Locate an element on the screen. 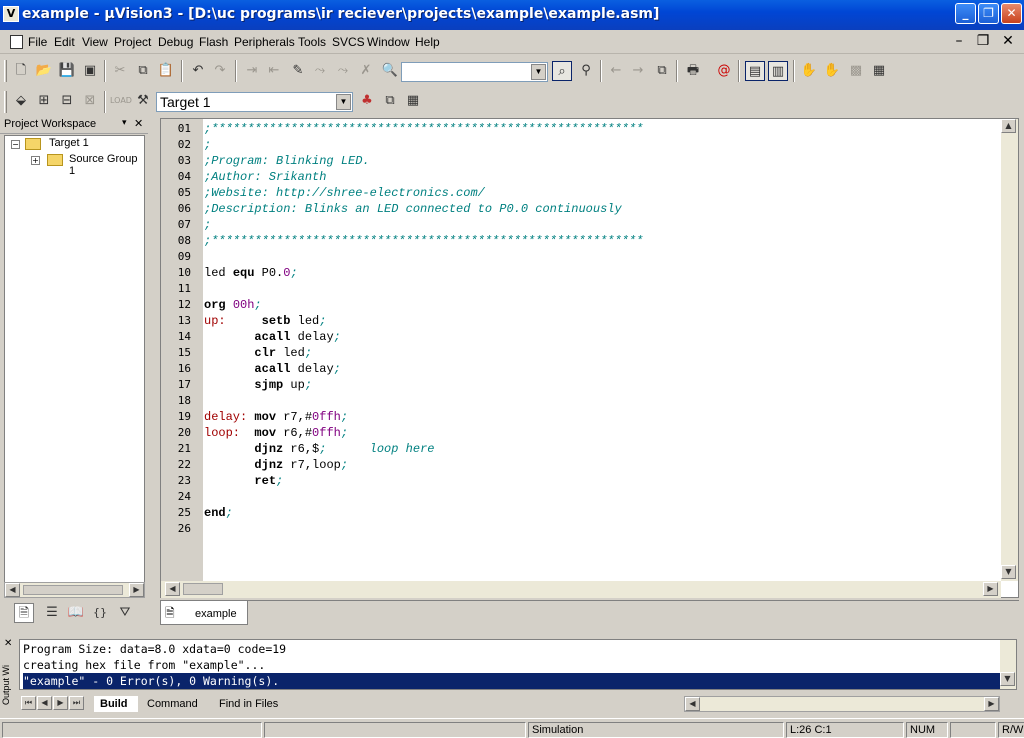  stop-build-icon: ⊠ is located at coordinates (90, 101).